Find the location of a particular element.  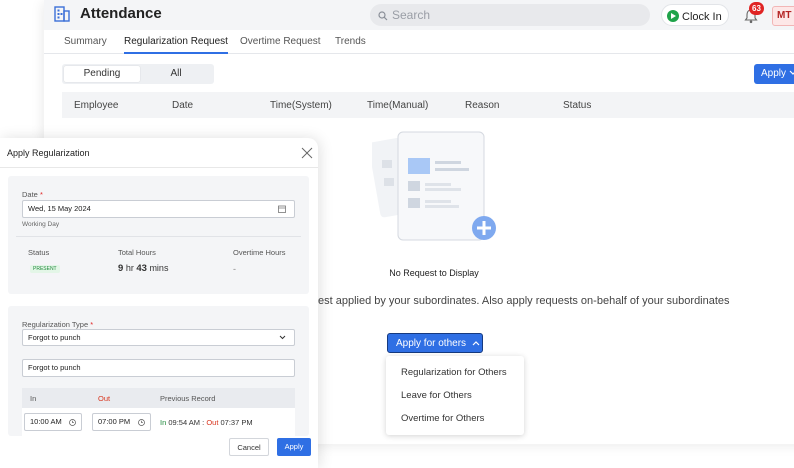

overtime-hours-value: - is located at coordinates (234, 269).